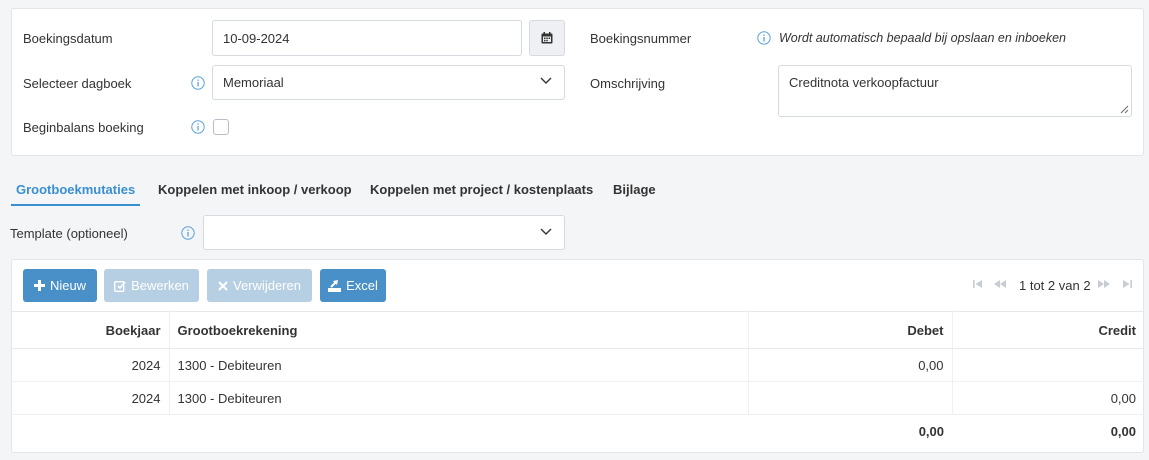  What do you see at coordinates (1104, 284) in the screenshot?
I see `next-page-icon` at bounding box center [1104, 284].